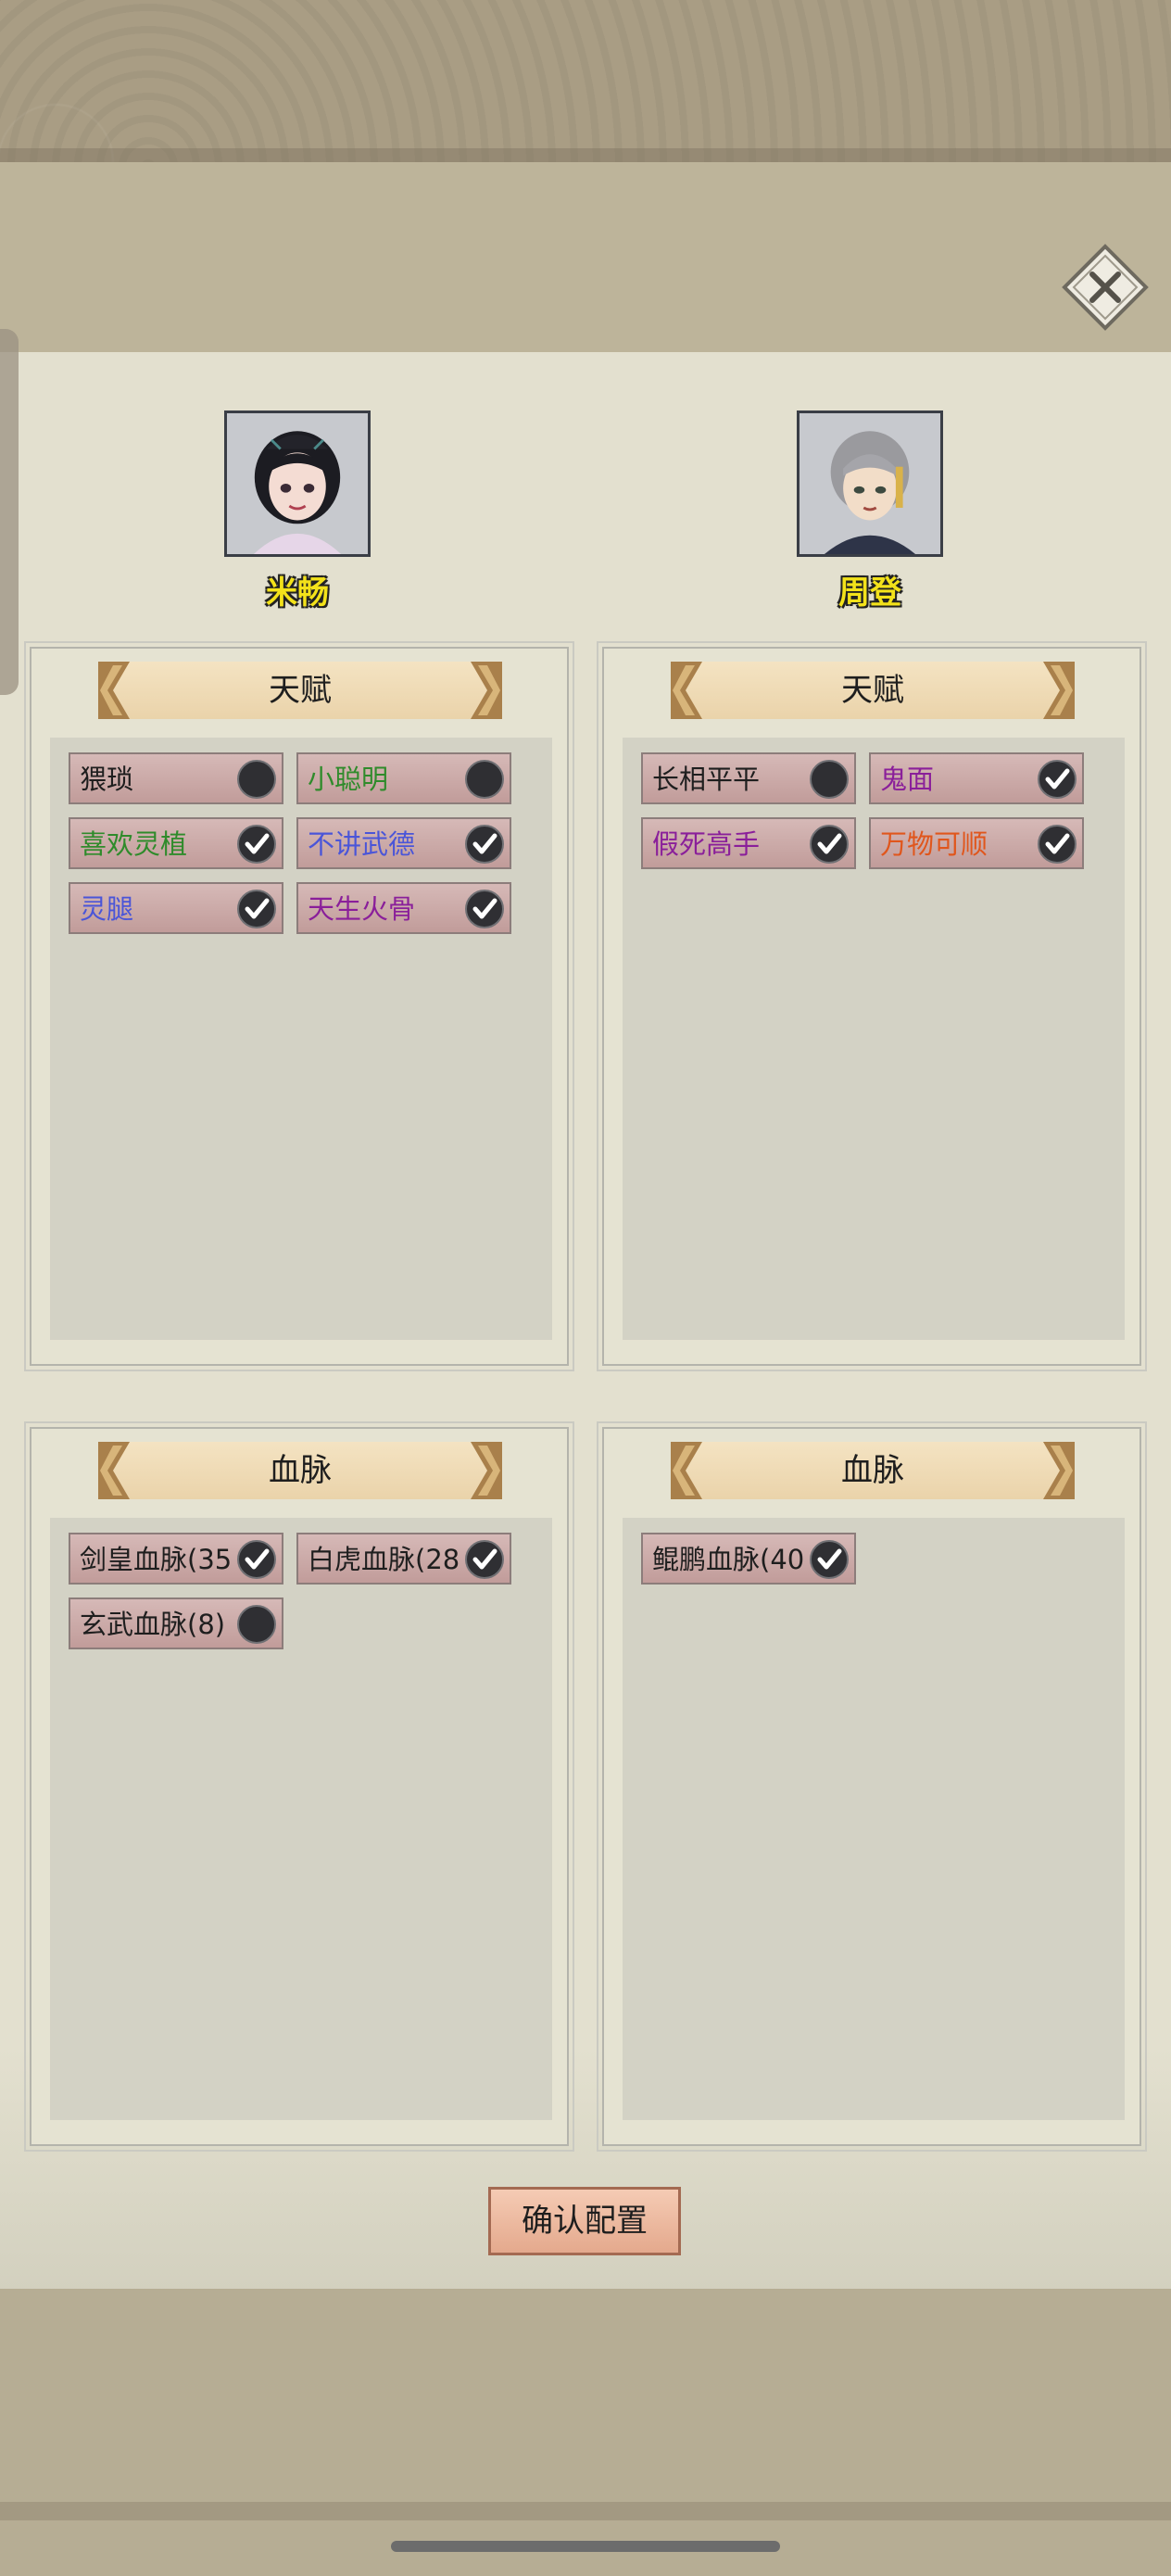  Describe the element at coordinates (585, 81) in the screenshot. I see `top-decorative-band` at that location.